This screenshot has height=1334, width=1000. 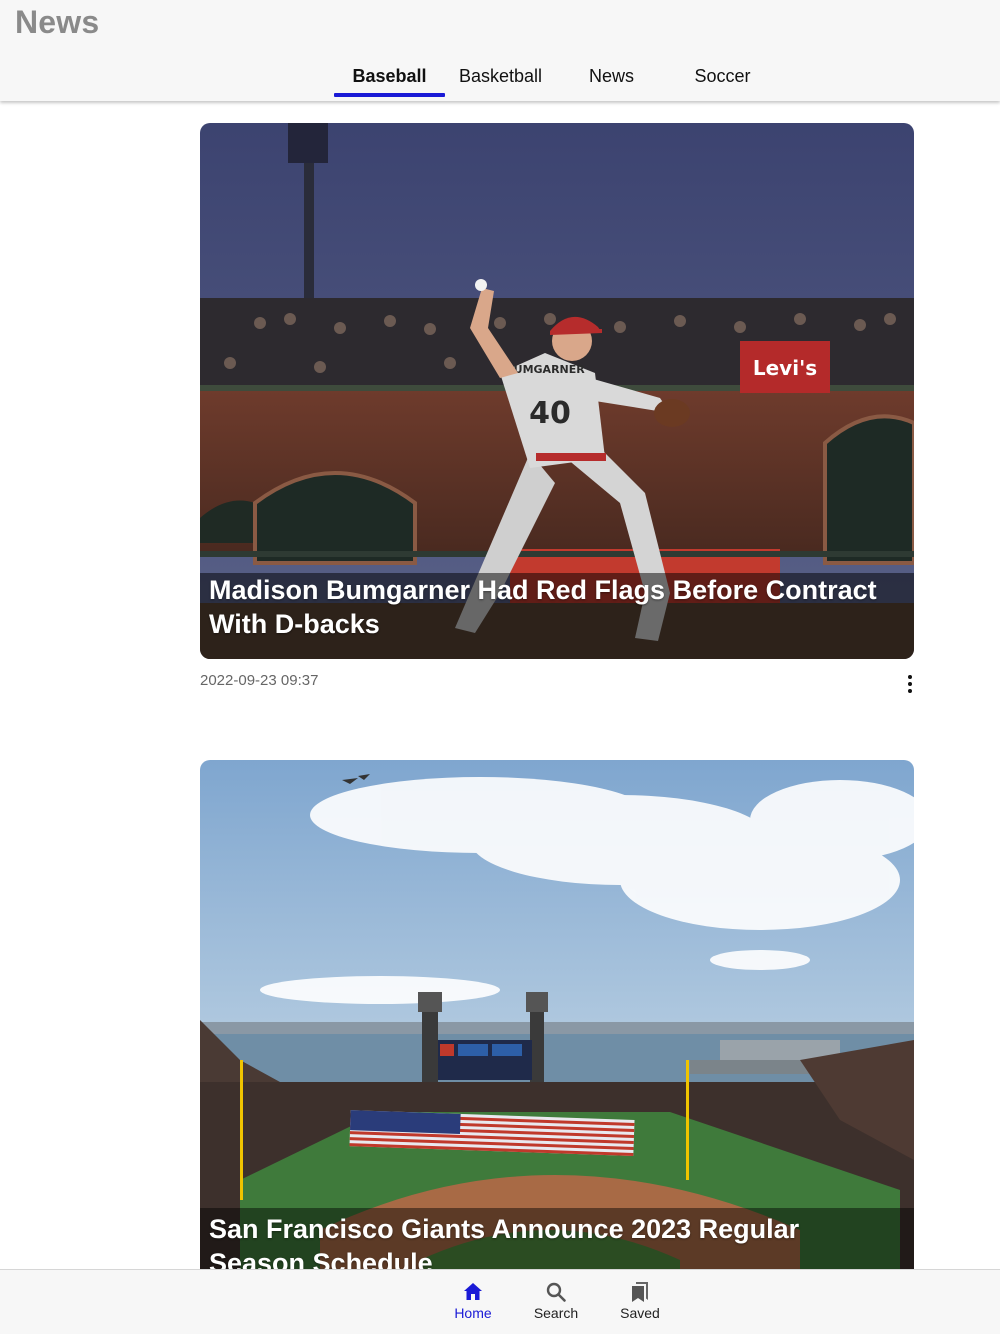 I want to click on jersey-number: 40, so click(x=550, y=413).